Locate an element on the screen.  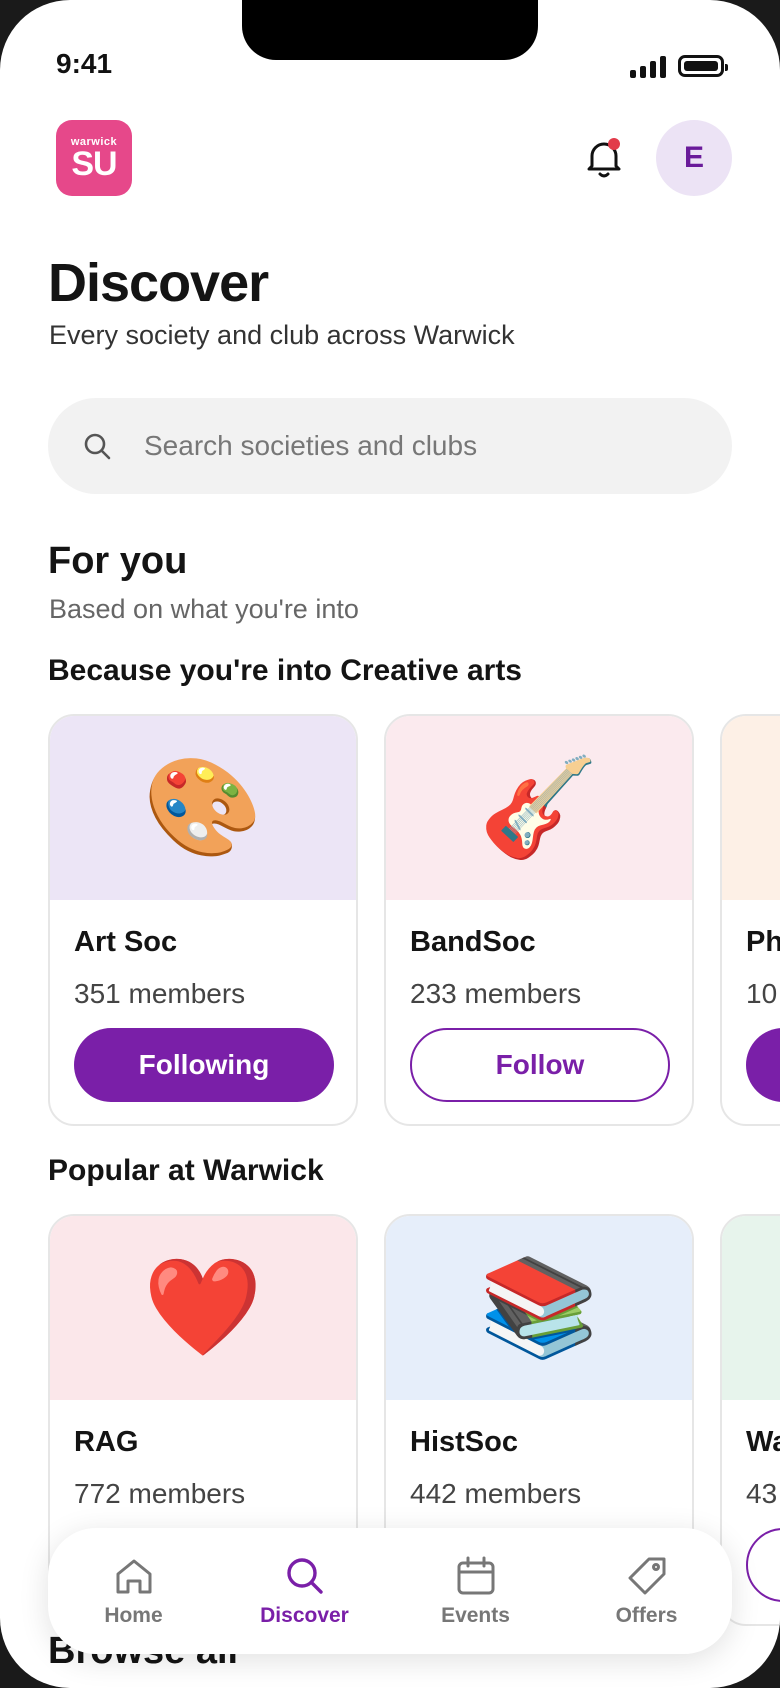
member-count: 233 members is located at coordinates (496, 993).